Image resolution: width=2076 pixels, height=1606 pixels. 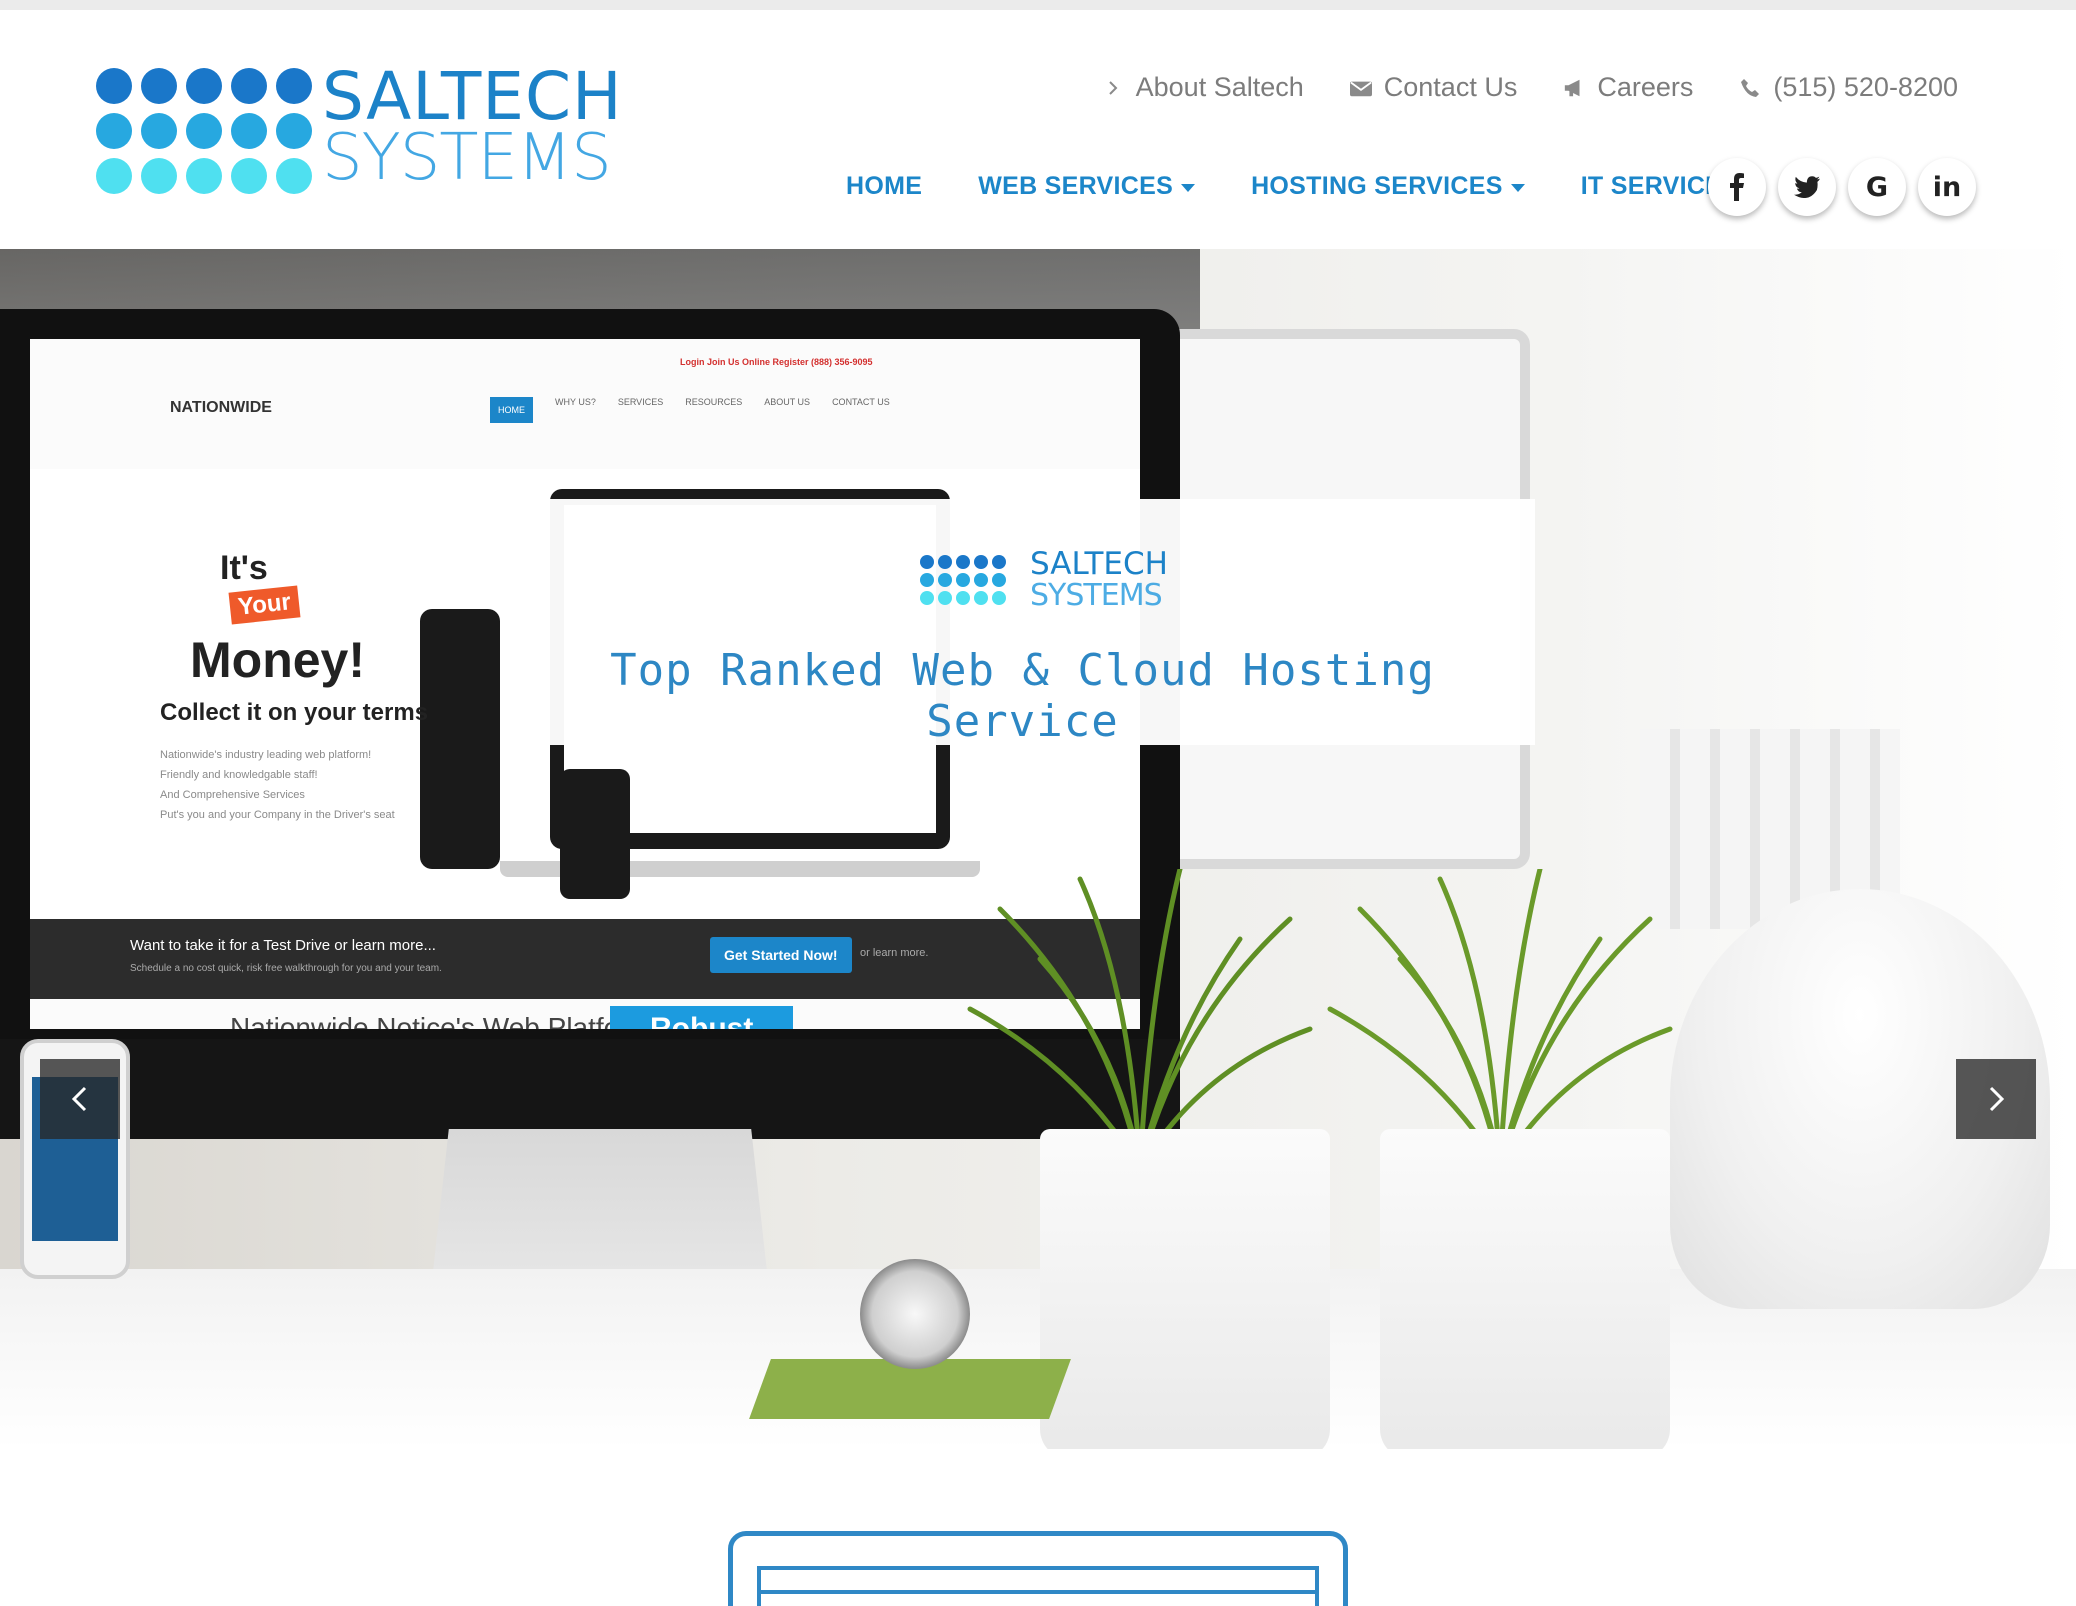 I want to click on nav-home-label: HOME, so click(x=884, y=186).